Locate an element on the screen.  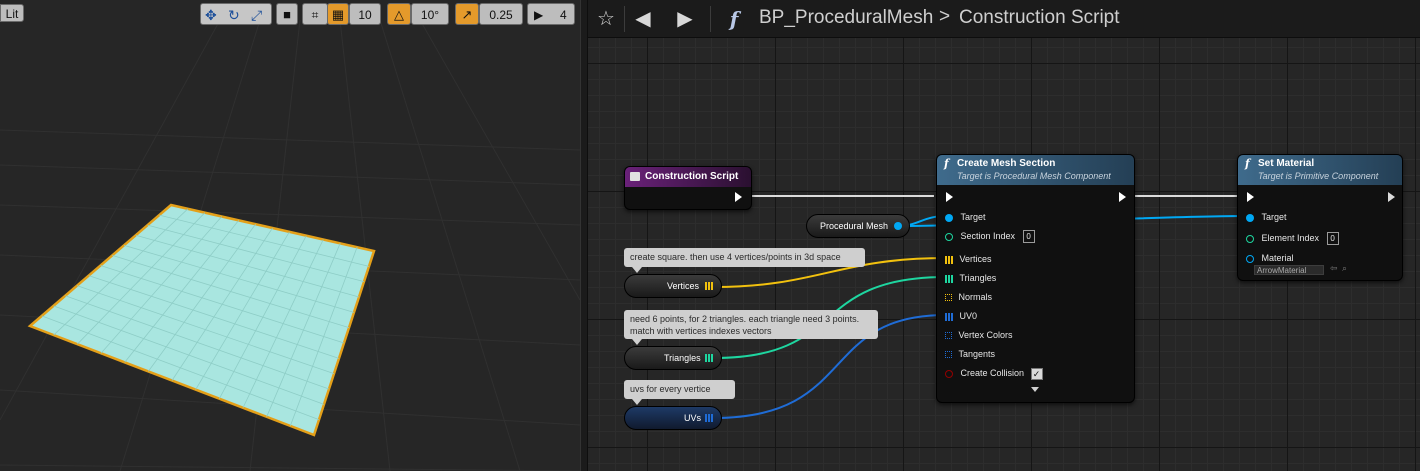
pin-material: Material is located at coordinates (1270, 258).